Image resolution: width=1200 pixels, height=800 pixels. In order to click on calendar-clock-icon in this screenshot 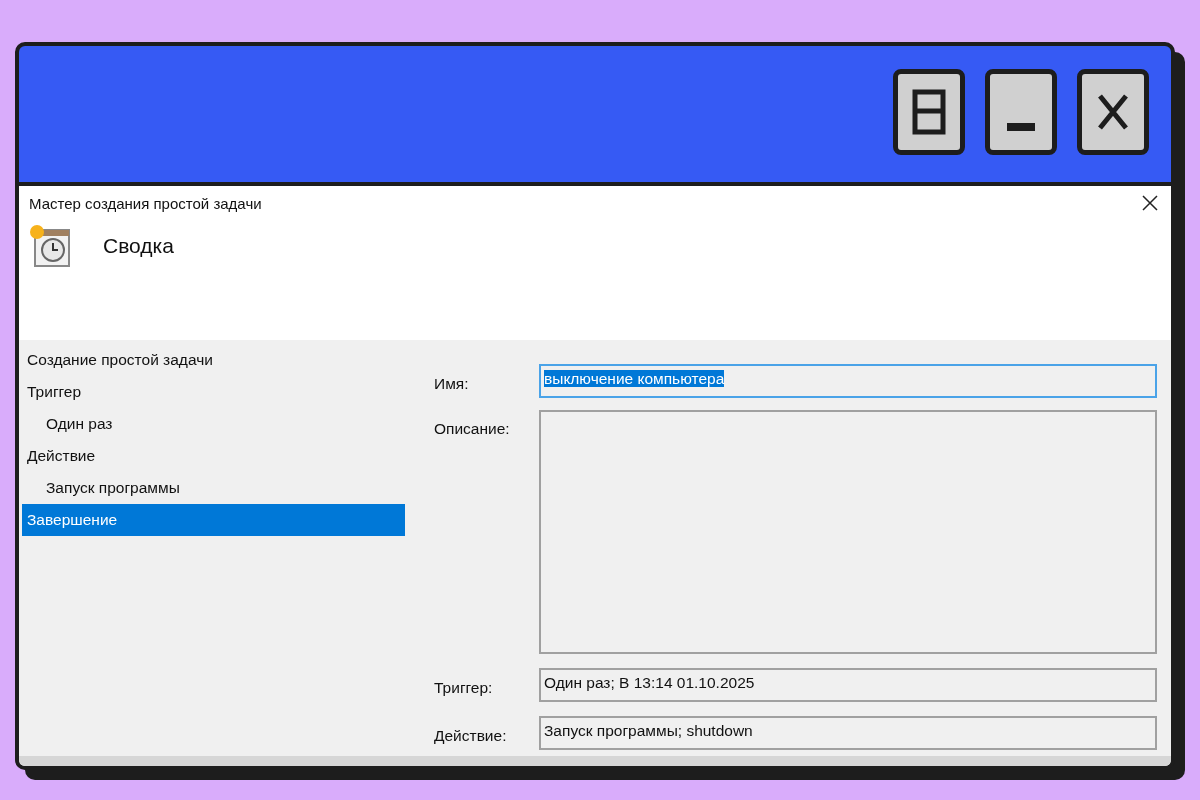, I will do `click(51, 246)`.